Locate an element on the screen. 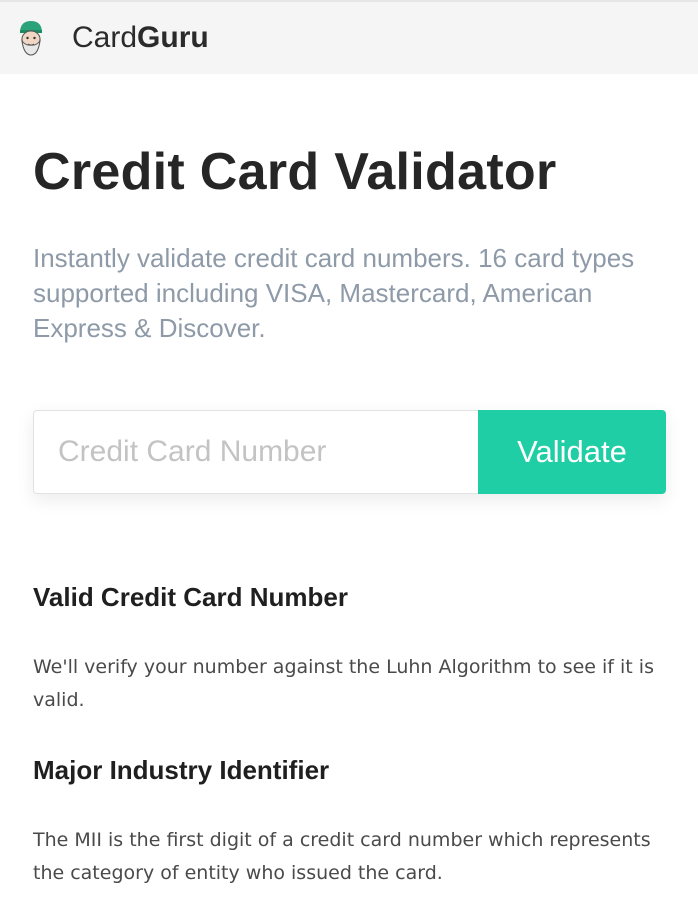 This screenshot has width=698, height=900. section-heading: Valid Credit Card Number is located at coordinates (190, 597).